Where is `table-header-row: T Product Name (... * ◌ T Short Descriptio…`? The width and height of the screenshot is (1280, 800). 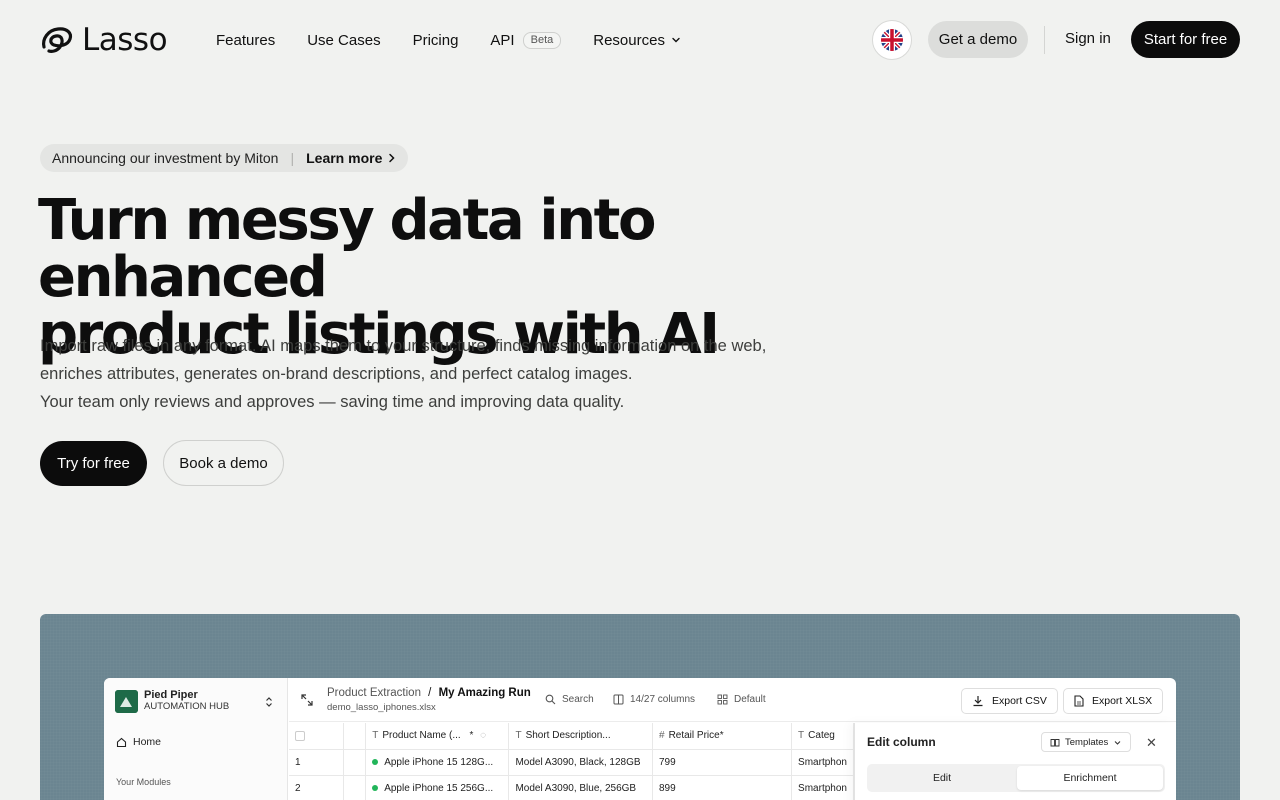 table-header-row: T Product Name (... * ◌ T Short Descriptio… is located at coordinates (571, 736).